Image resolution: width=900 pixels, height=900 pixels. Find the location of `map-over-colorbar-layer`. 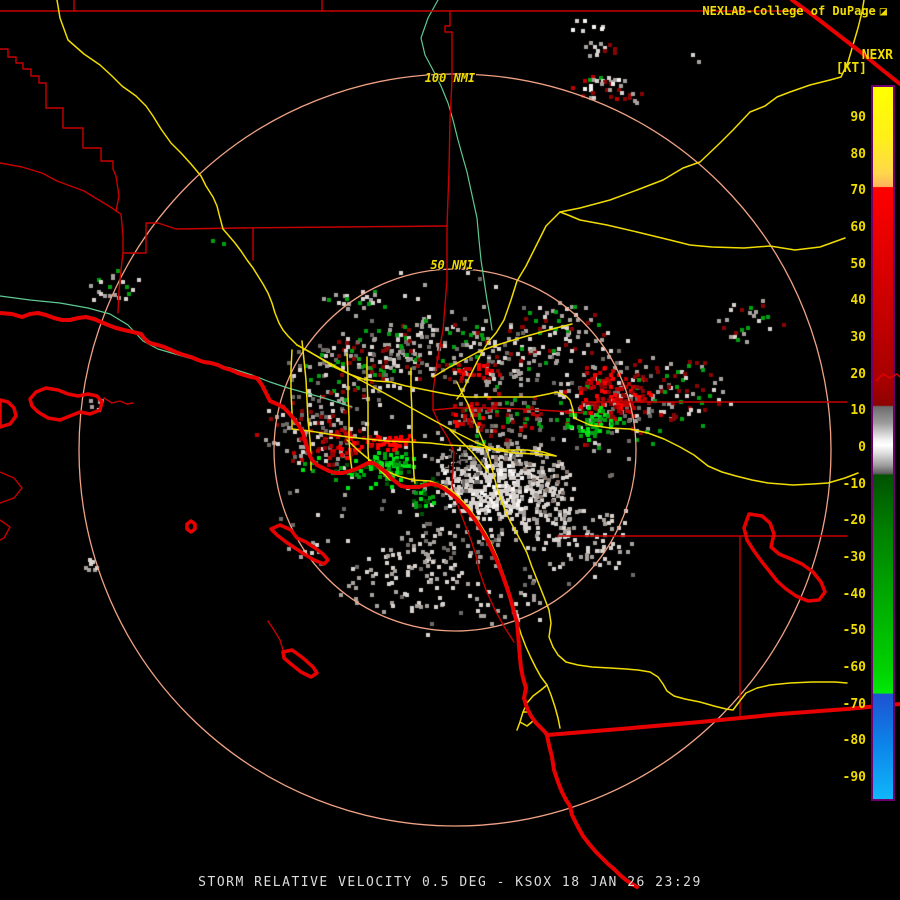

map-over-colorbar-layer is located at coordinates (887, 377).